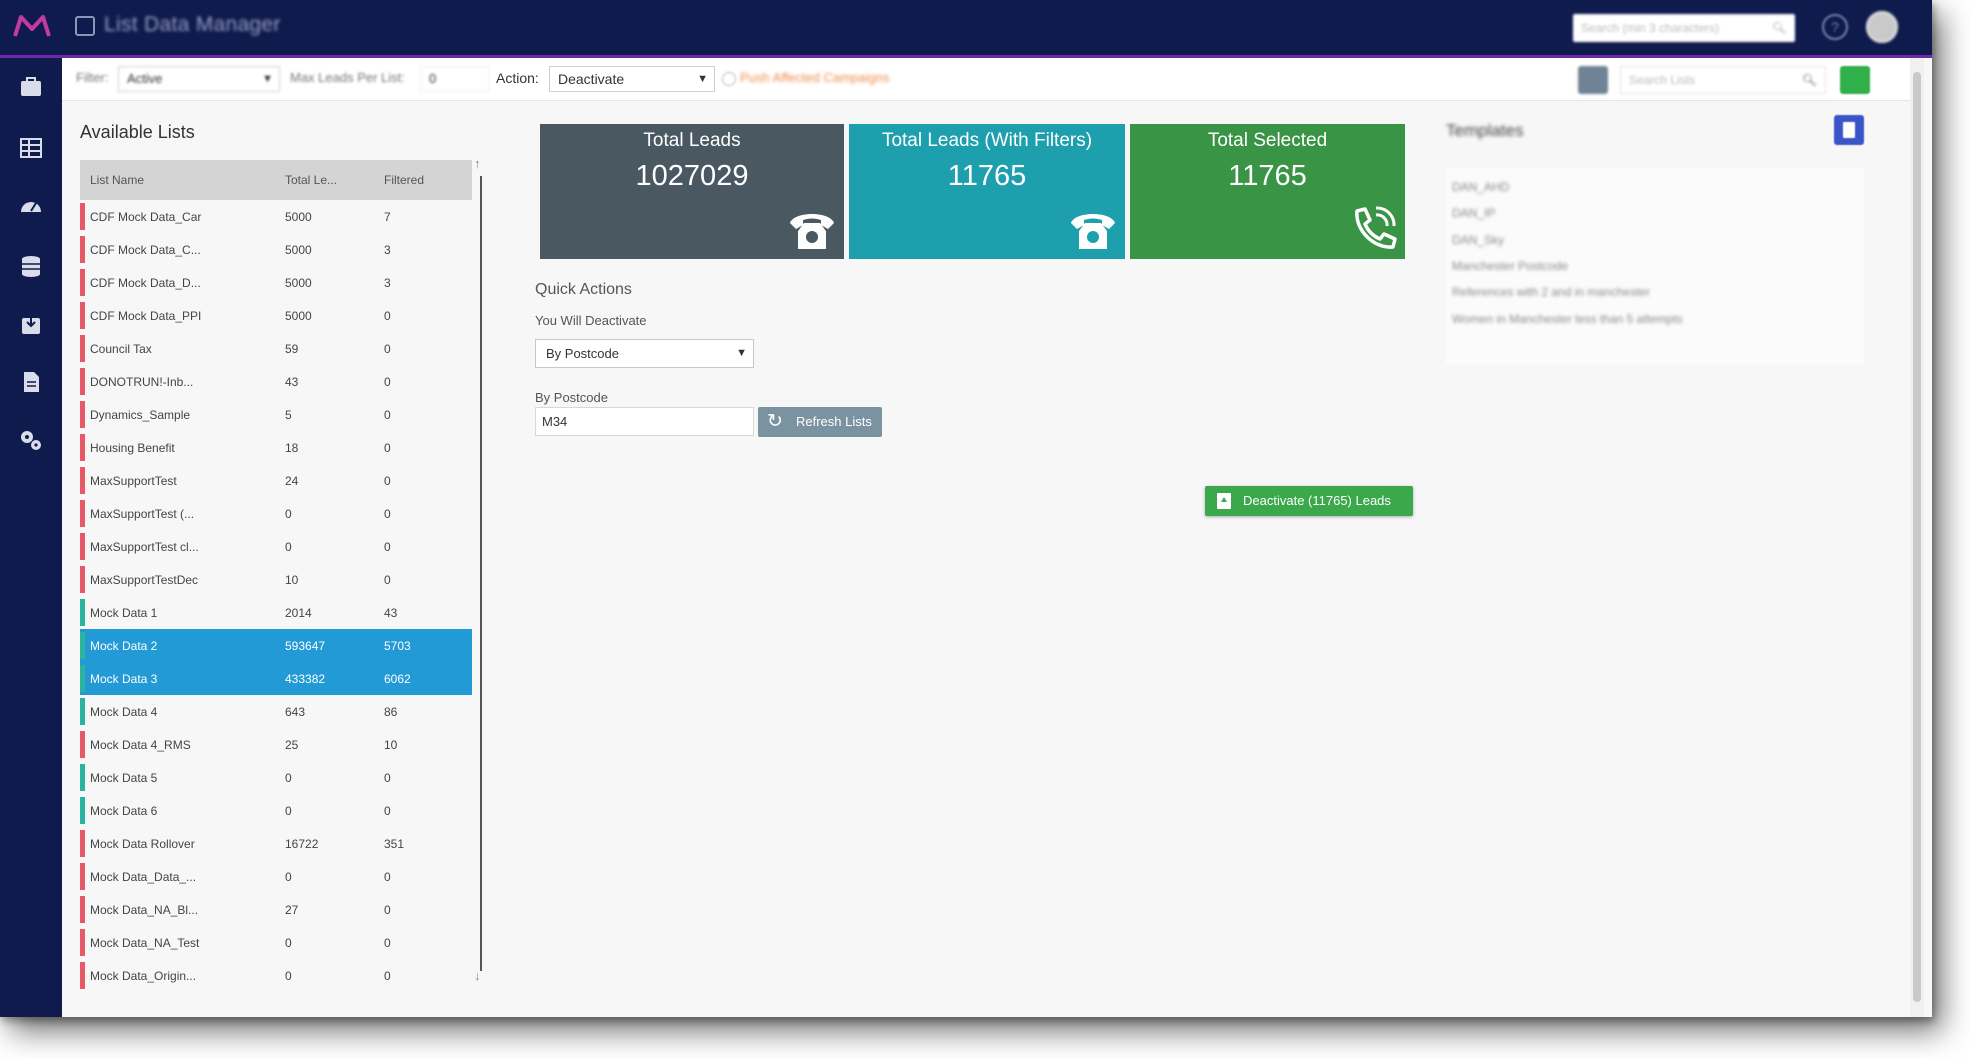  I want to click on template-item: DAN_Sky, so click(1478, 240).